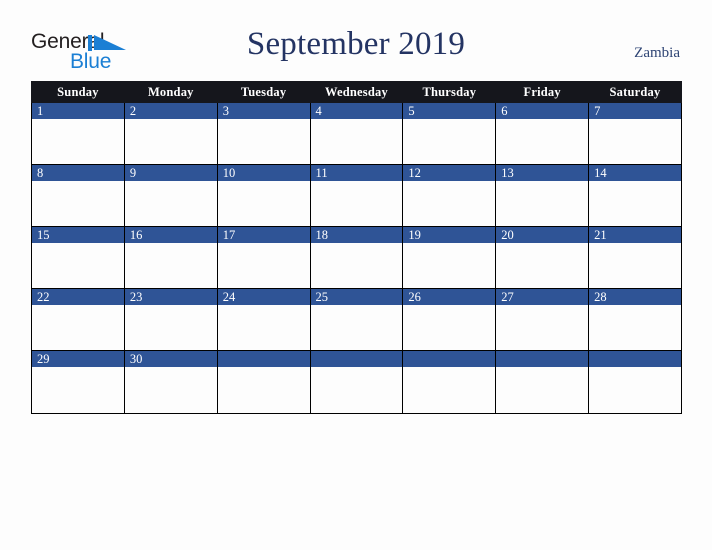  I want to click on day-cell: 23, so click(170, 319).